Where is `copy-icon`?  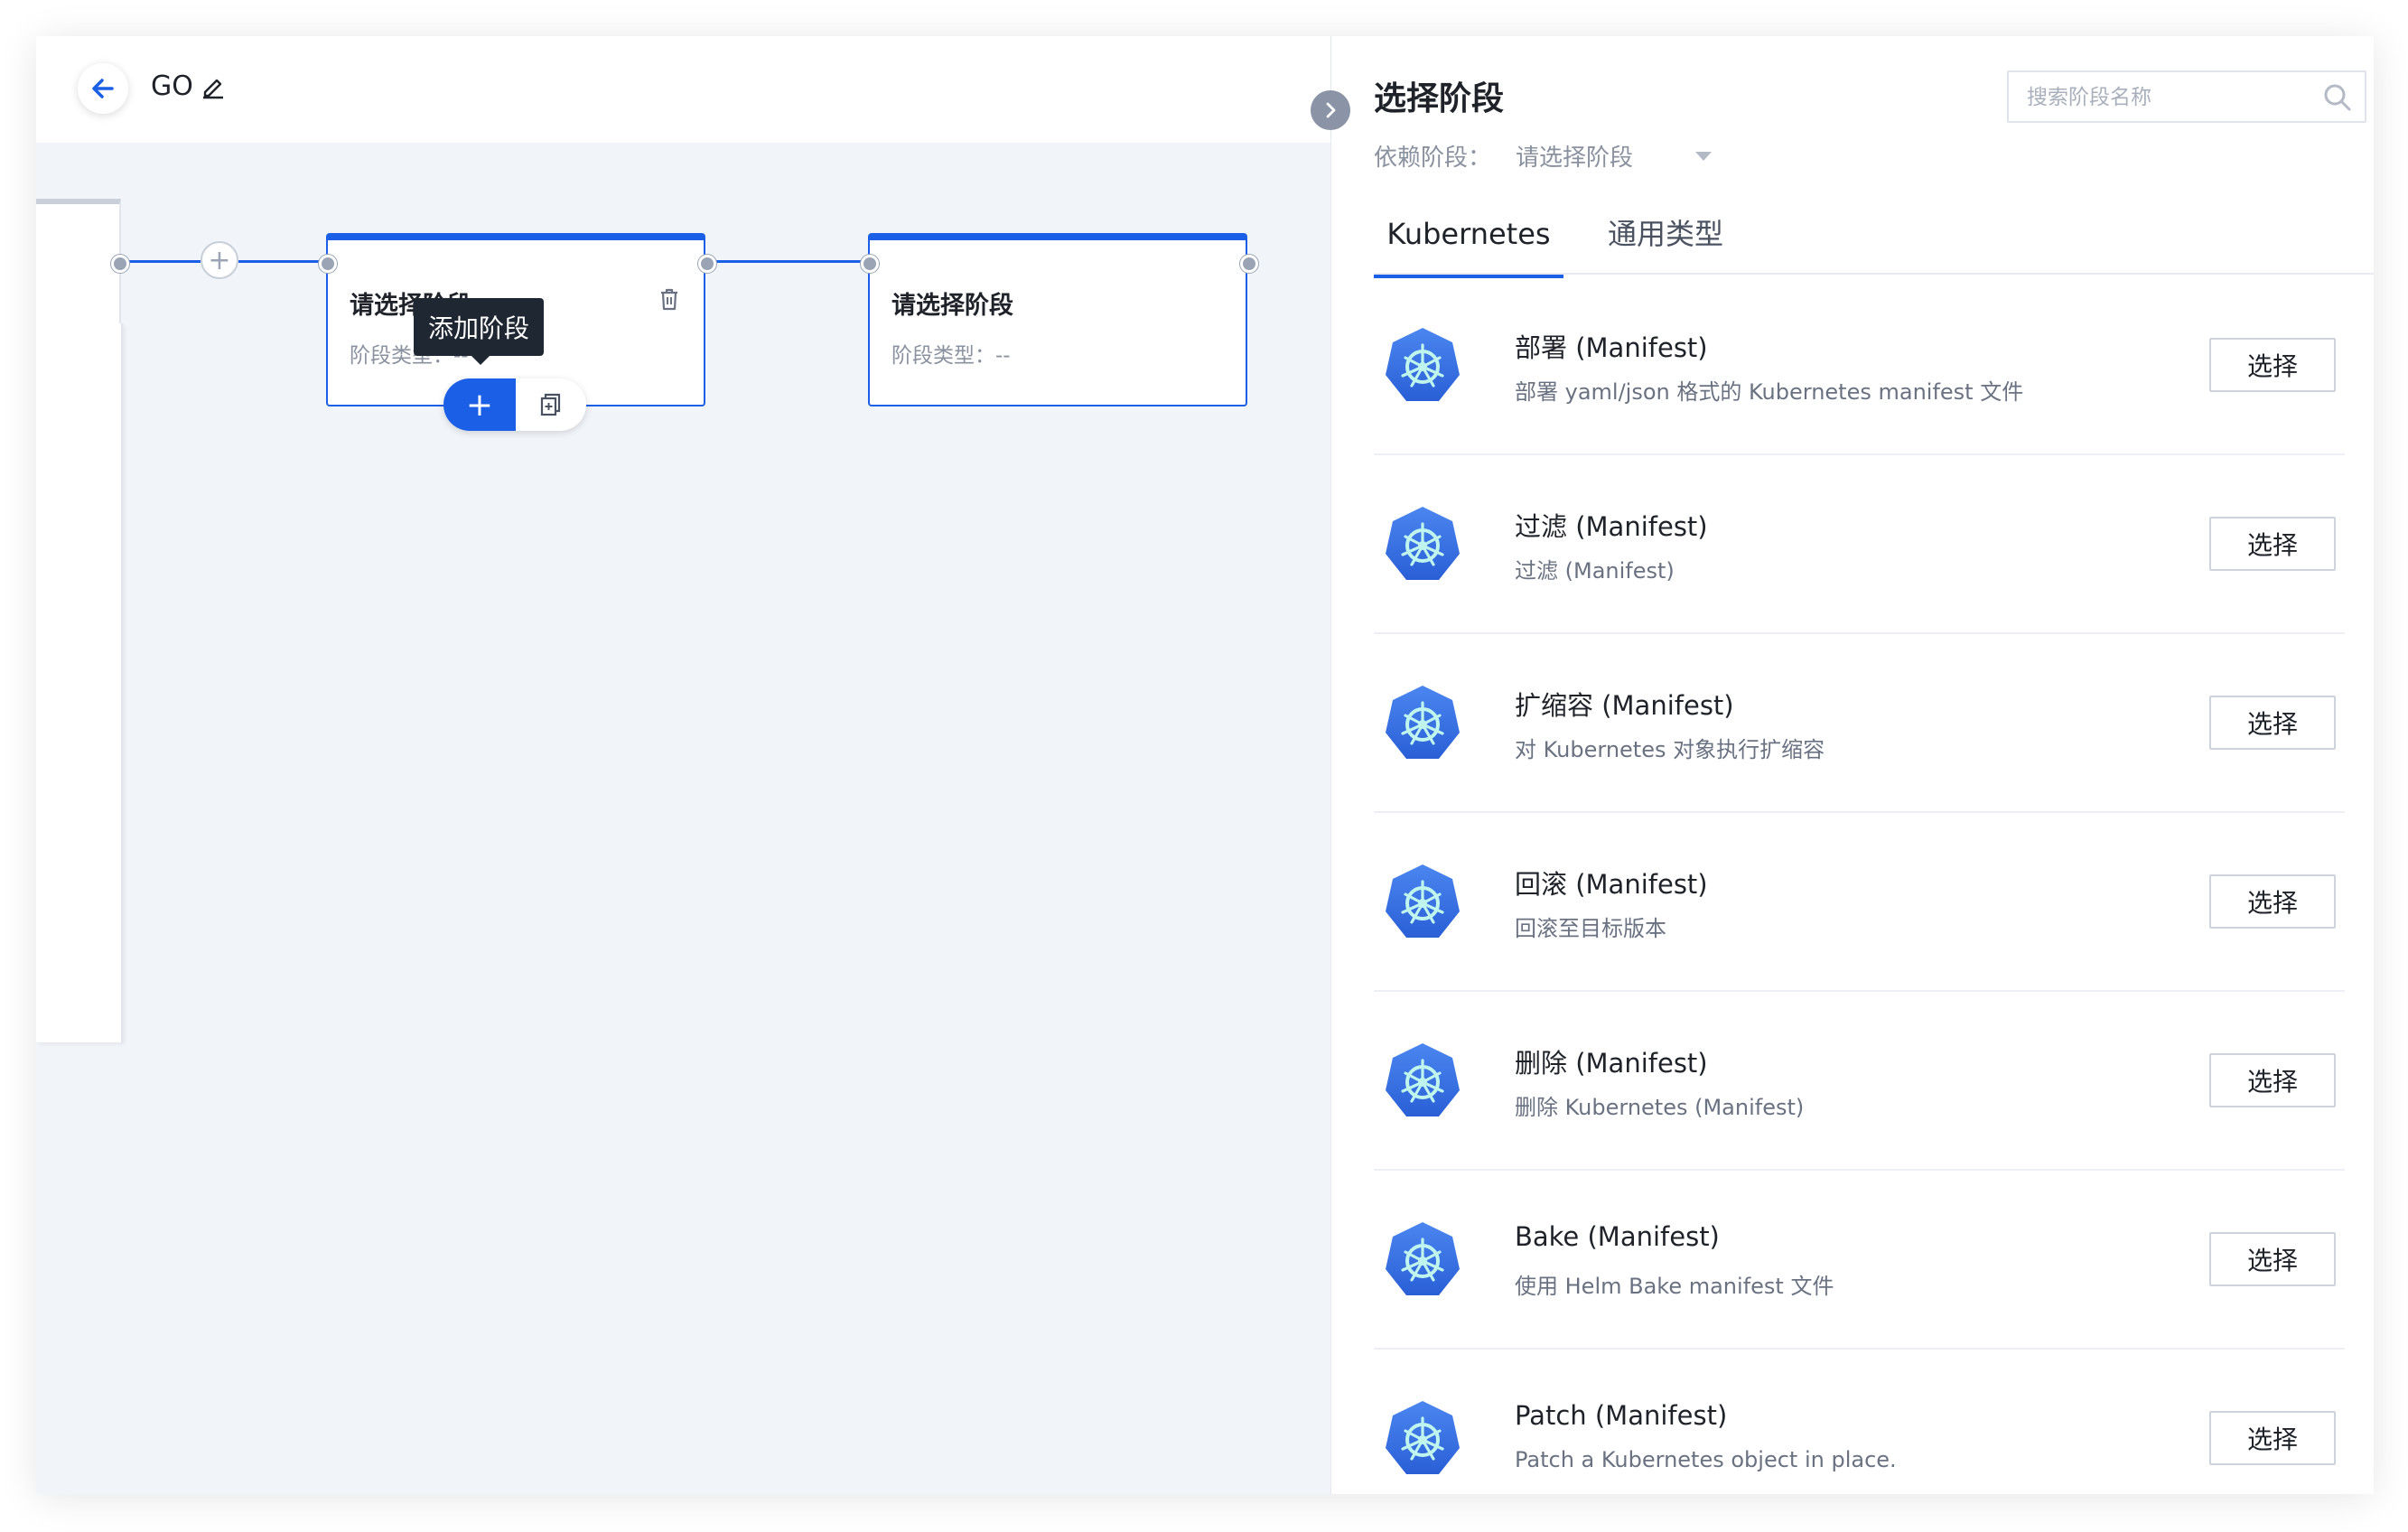
copy-icon is located at coordinates (550, 404).